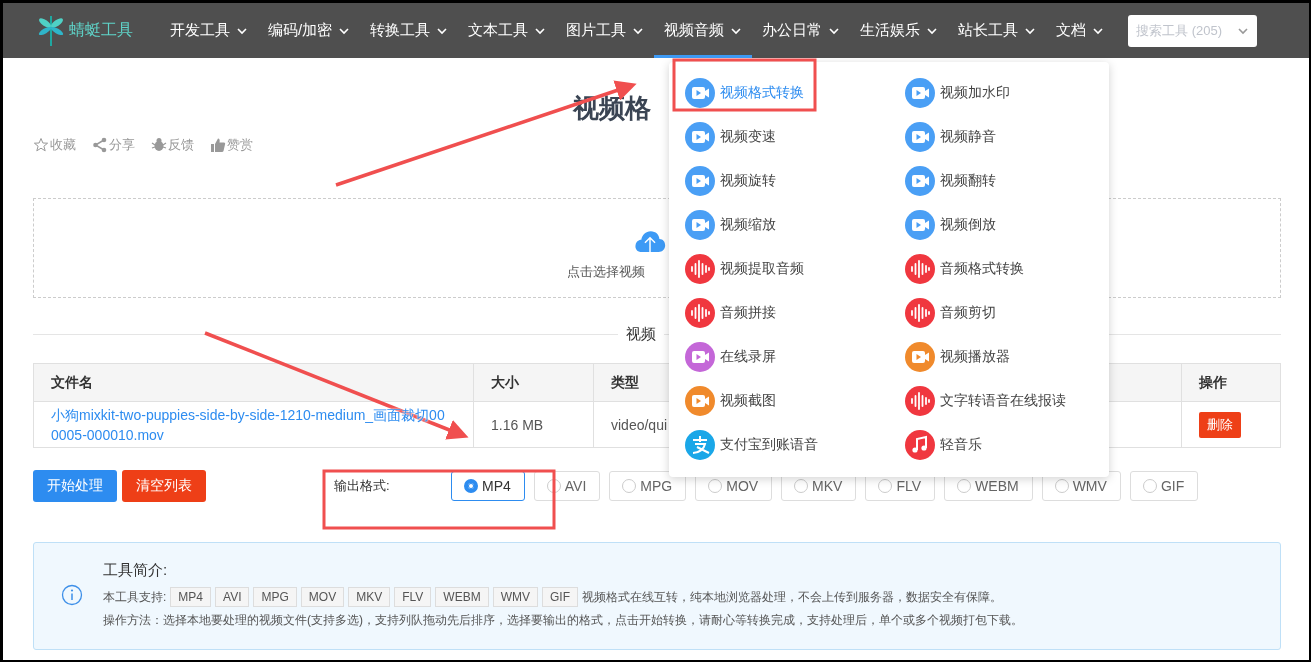 The image size is (1311, 662). What do you see at coordinates (920, 445) in the screenshot?
I see `music-note-icon` at bounding box center [920, 445].